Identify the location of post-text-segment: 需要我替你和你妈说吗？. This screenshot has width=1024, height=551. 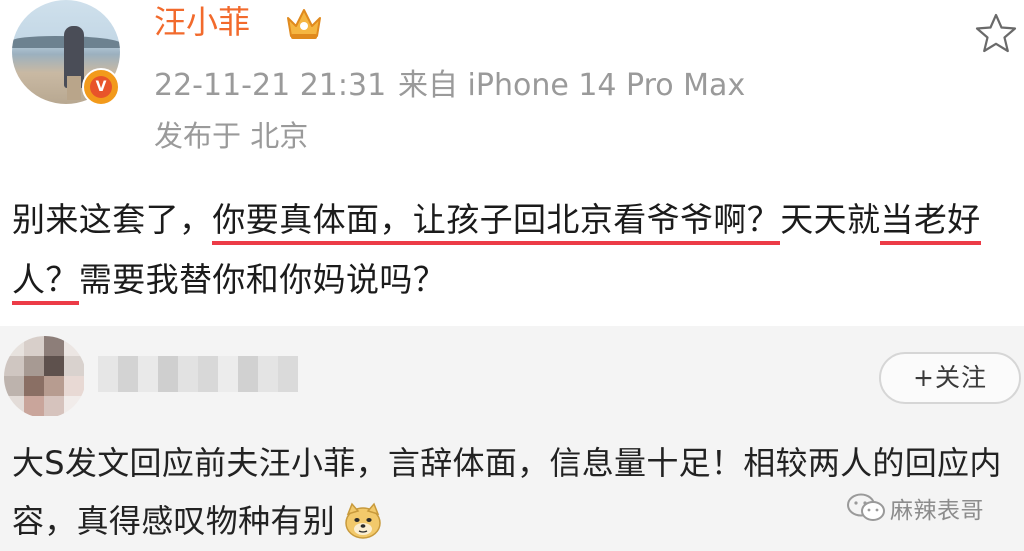
(262, 279).